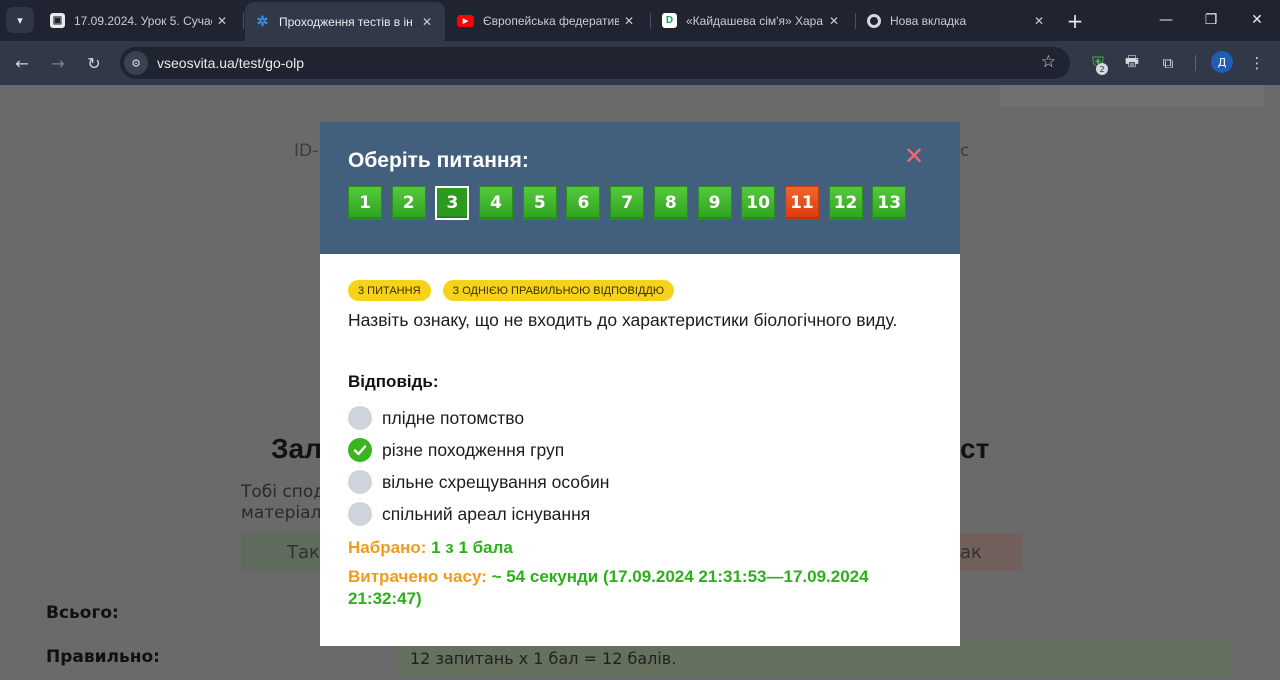  Describe the element at coordinates (627, 203) in the screenshot. I see `question-button-7: 7` at that location.